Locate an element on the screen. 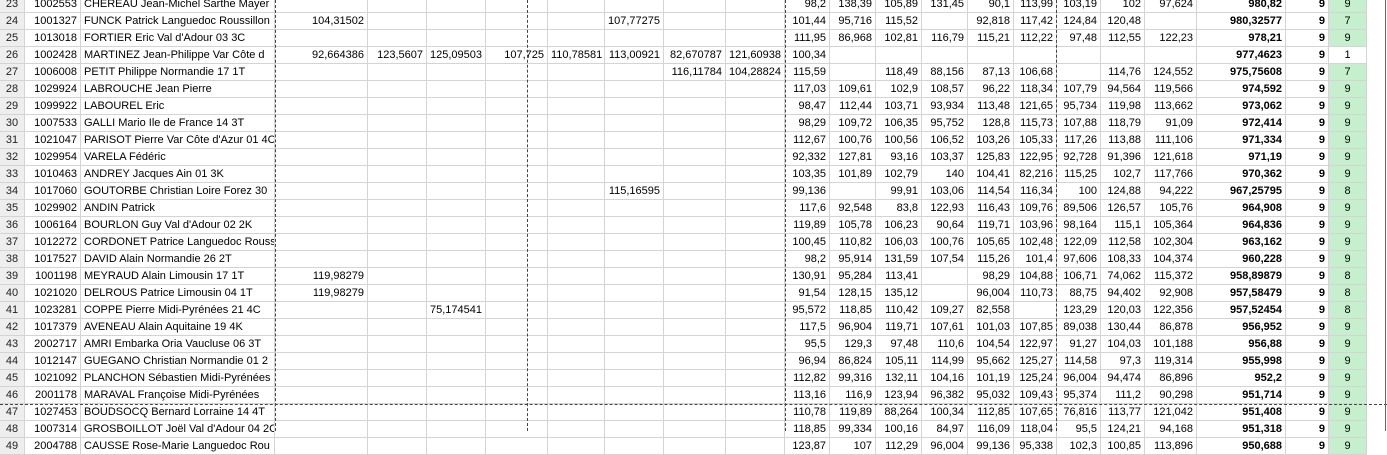 The image size is (1387, 455). cell-score-8: 111,2 is located at coordinates (1123, 395).